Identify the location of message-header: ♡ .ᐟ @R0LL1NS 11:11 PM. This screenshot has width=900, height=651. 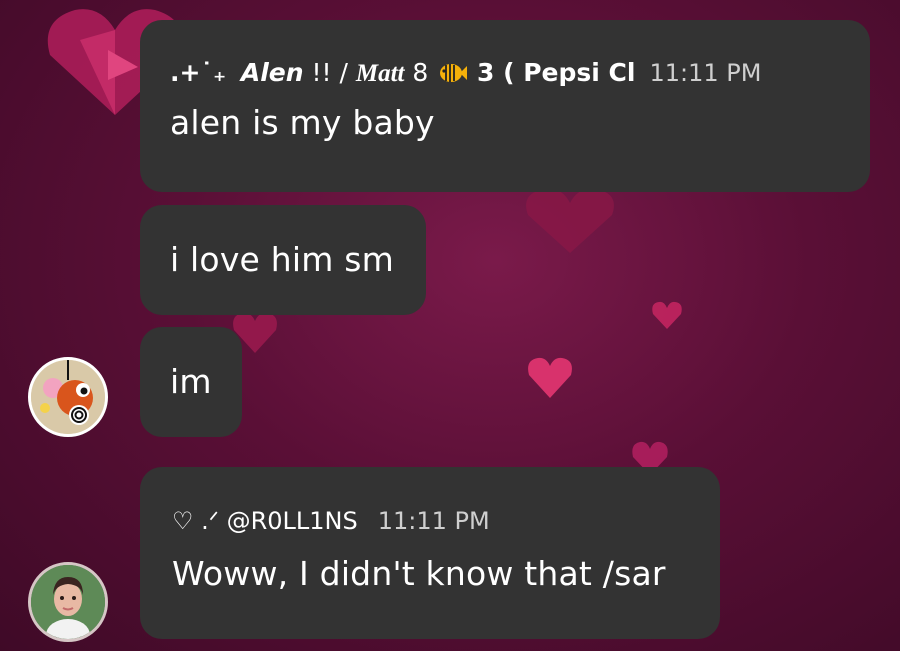
(431, 521).